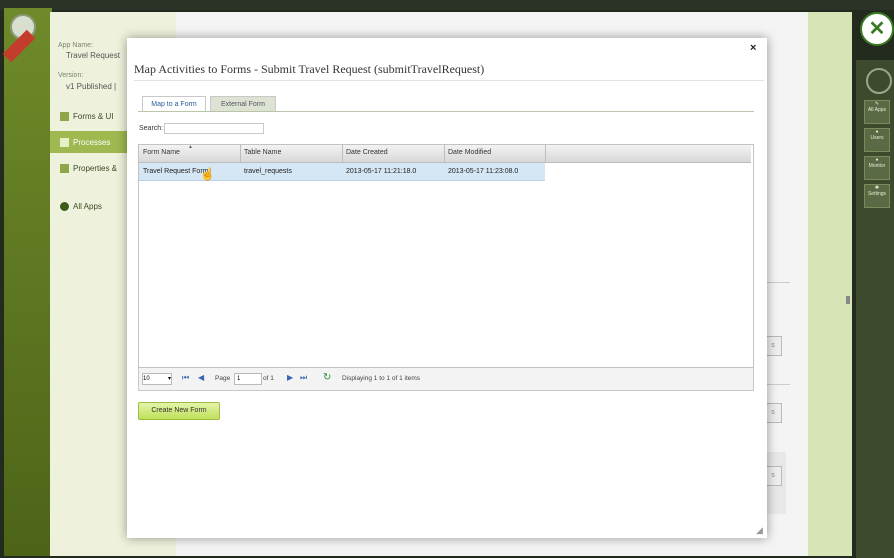 The image size is (894, 558). Describe the element at coordinates (71, 75) in the screenshot. I see `version-label: Version:` at that location.